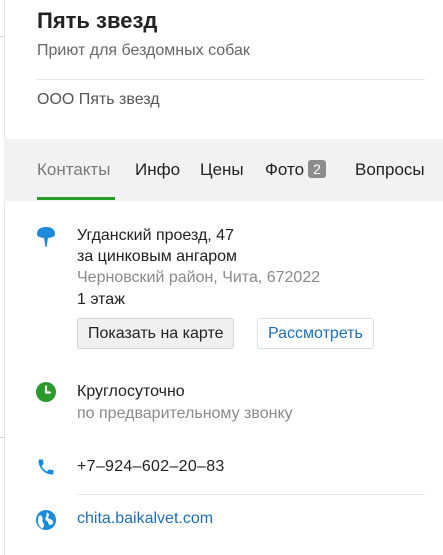 The width and height of the screenshot is (443, 555). What do you see at coordinates (46, 467) in the screenshot?
I see `phone-icon` at bounding box center [46, 467].